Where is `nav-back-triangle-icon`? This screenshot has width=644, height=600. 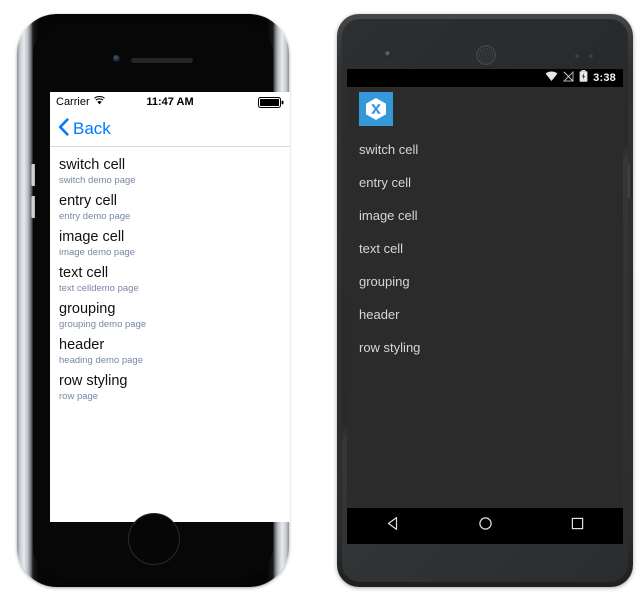
nav-back-triangle-icon is located at coordinates (393, 526).